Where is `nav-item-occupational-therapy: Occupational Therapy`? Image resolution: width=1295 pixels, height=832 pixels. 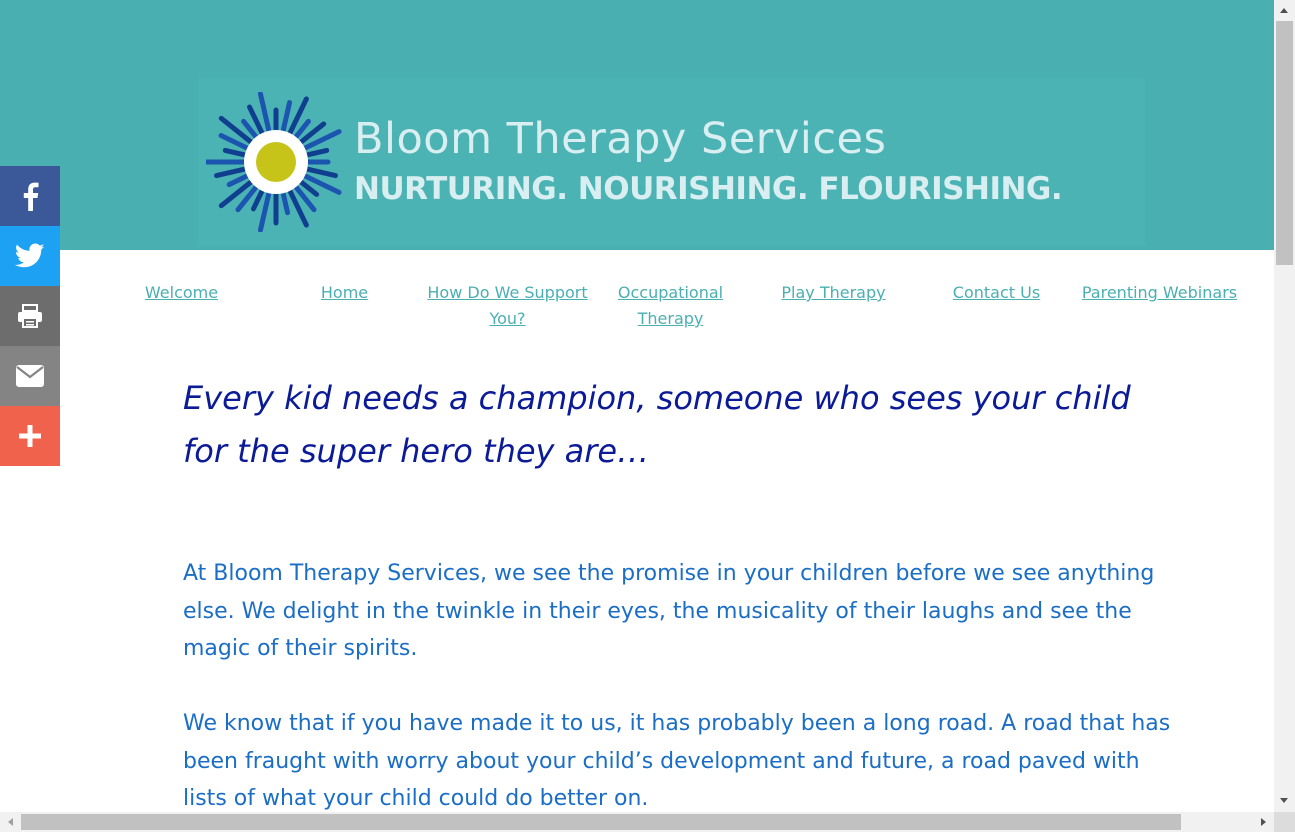
nav-item-occupational-therapy: Occupational Therapy is located at coordinates (670, 306).